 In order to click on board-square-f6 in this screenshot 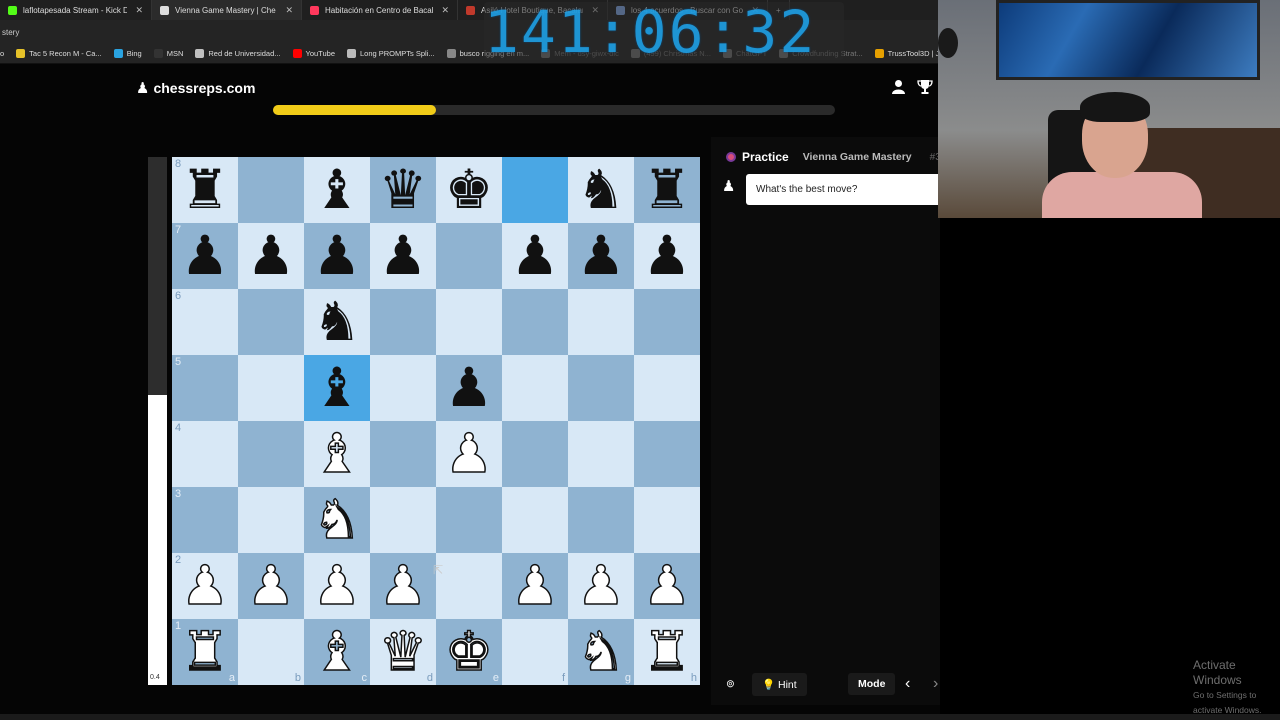, I will do `click(535, 322)`.